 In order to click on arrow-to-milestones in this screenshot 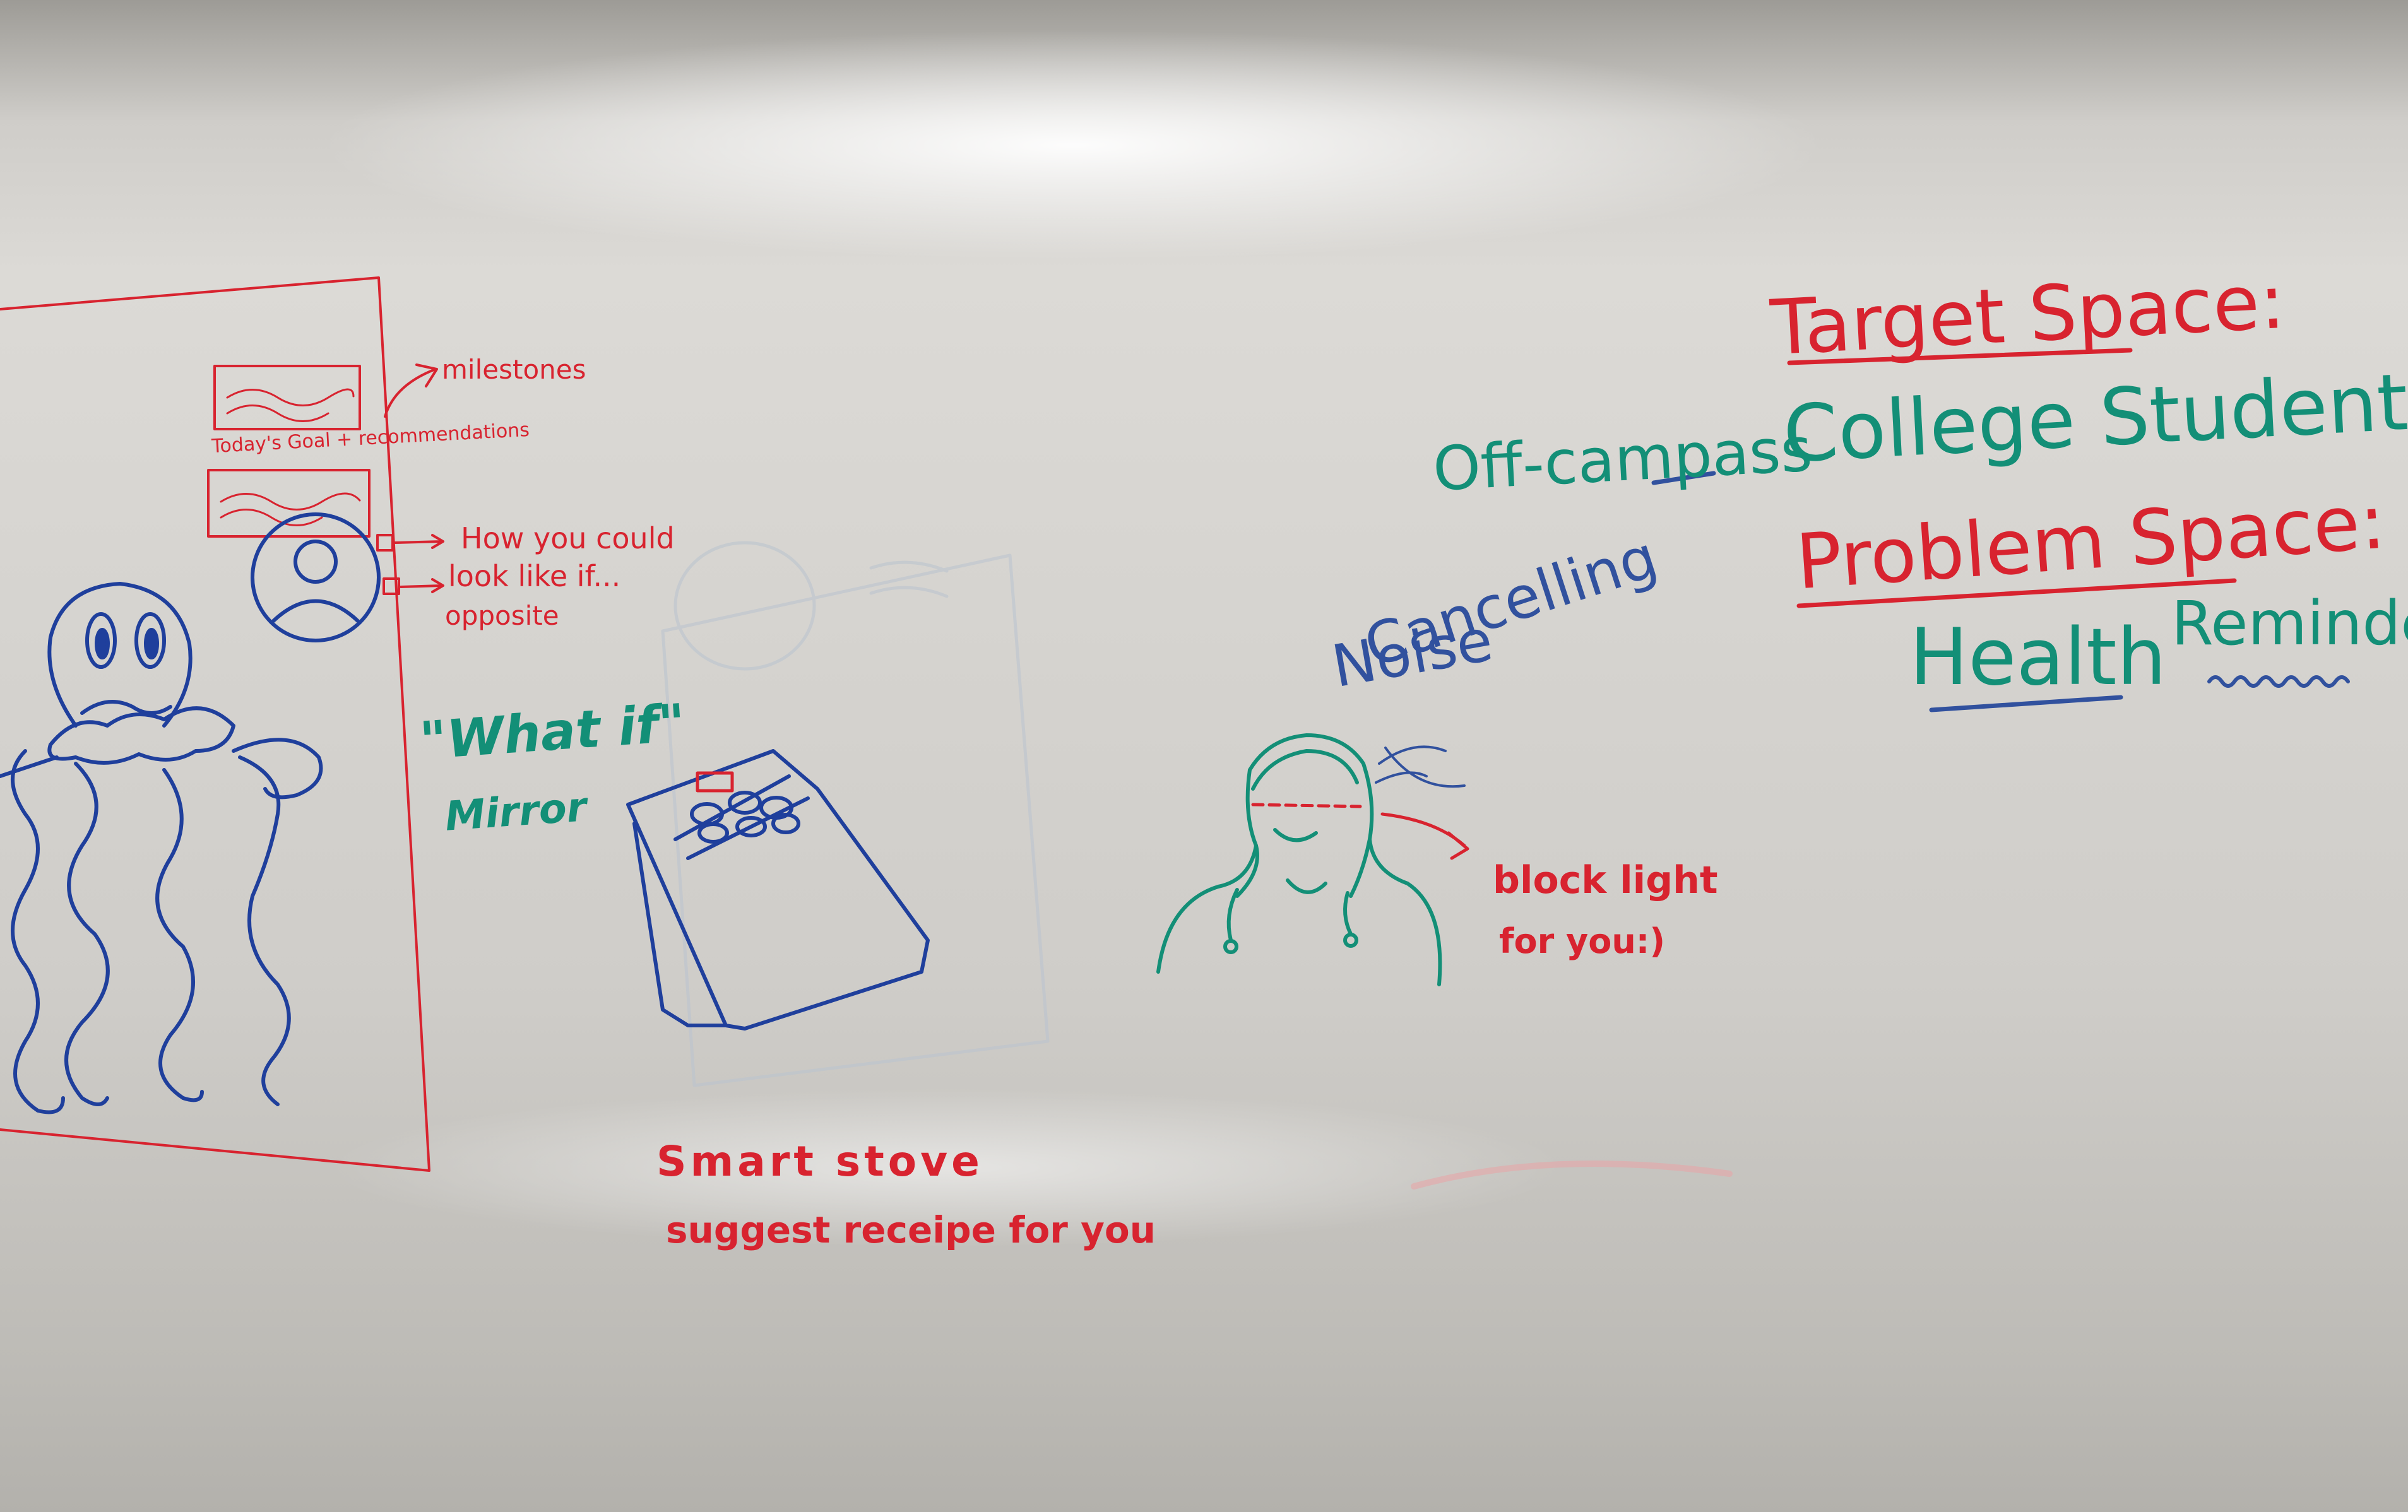, I will do `click(411, 390)`.